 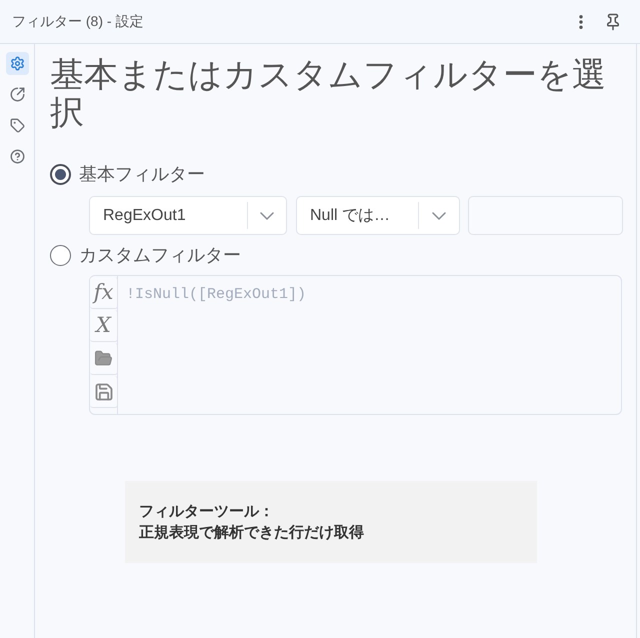 What do you see at coordinates (207, 512) in the screenshot?
I see `note-text: フィルターツール：` at bounding box center [207, 512].